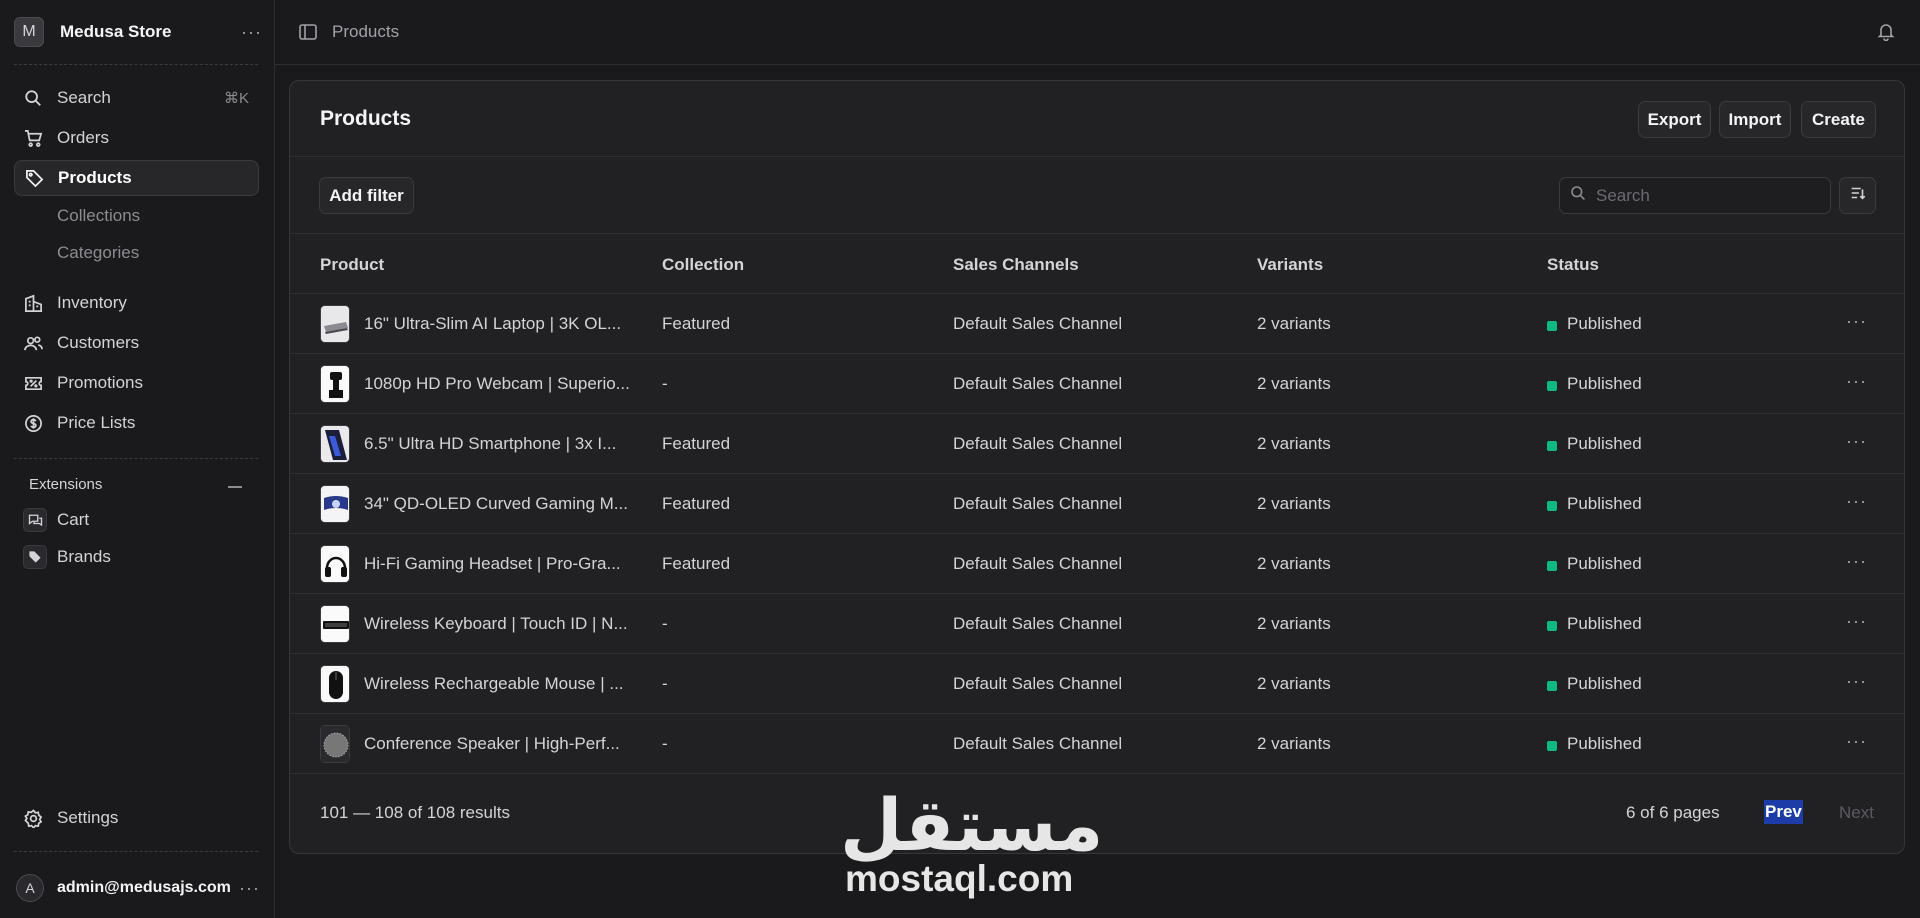 The width and height of the screenshot is (1920, 918). Describe the element at coordinates (35, 520) in the screenshot. I see `chat-bubbles-icon` at that location.